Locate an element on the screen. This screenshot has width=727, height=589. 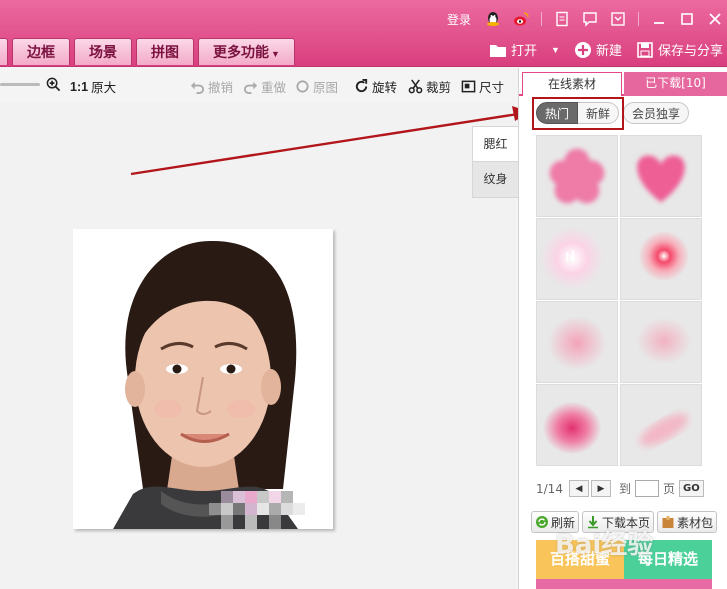
watermark: Bai经验 is located at coordinates (604, 545).